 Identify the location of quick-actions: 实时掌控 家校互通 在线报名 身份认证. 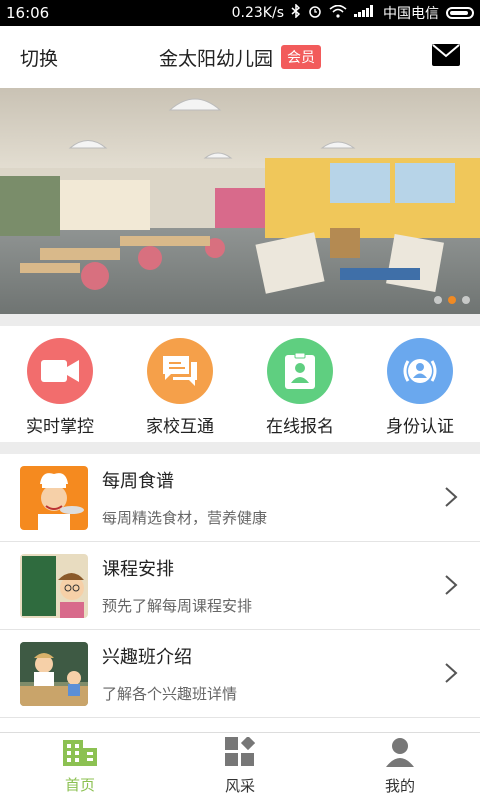
(240, 384).